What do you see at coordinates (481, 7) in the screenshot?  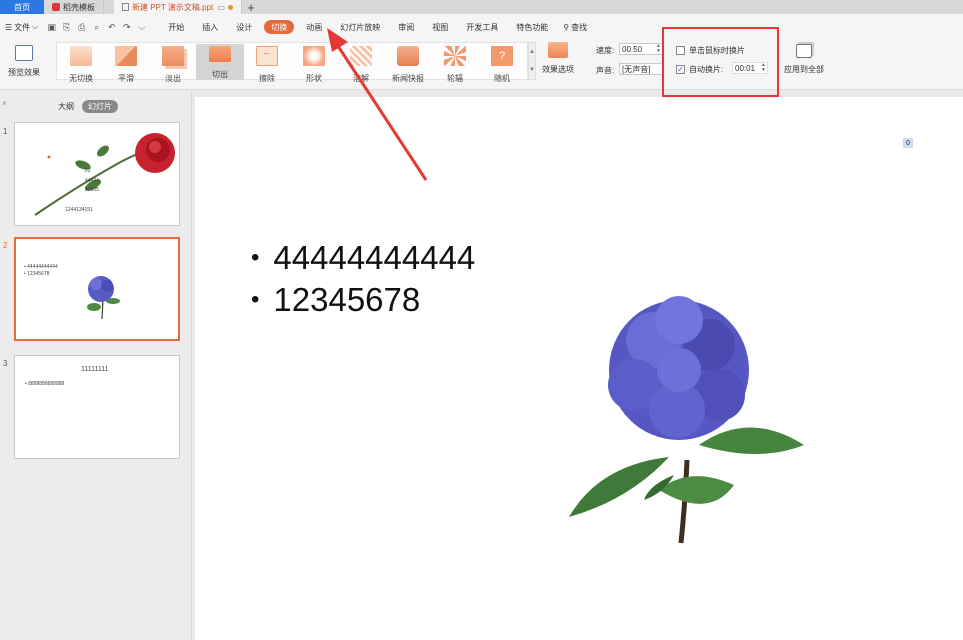 I see `title-bar: 首页 稻壳模板 新建 PPT 演示文稿.ppt ▭ +` at bounding box center [481, 7].